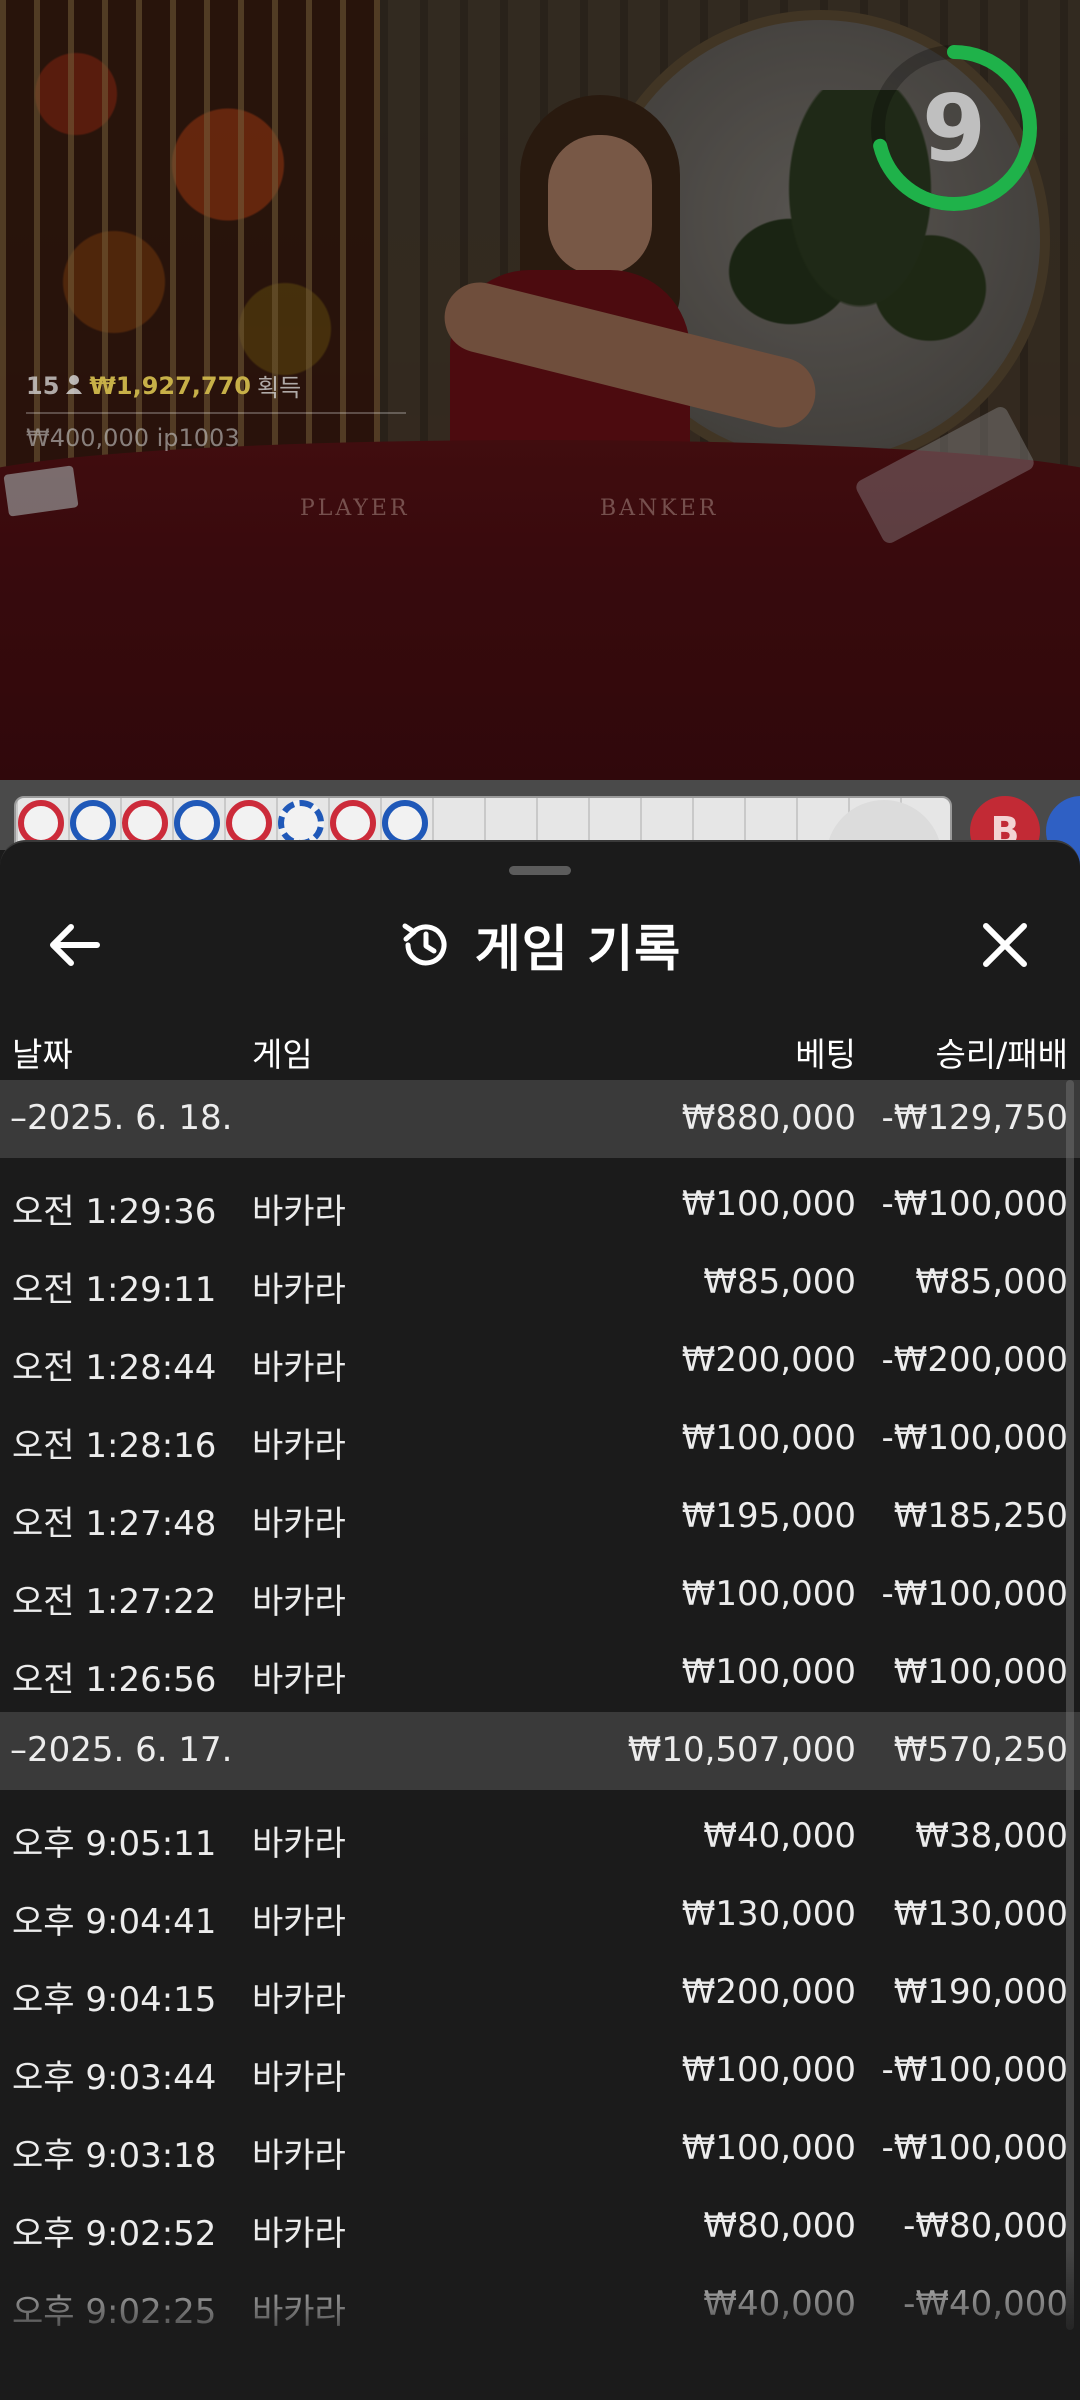 This screenshot has width=1080, height=2400. What do you see at coordinates (540, 2305) in the screenshot?
I see `history-row: 오후 9:02:25 바카라 ₩40,000 -₩40,000` at bounding box center [540, 2305].